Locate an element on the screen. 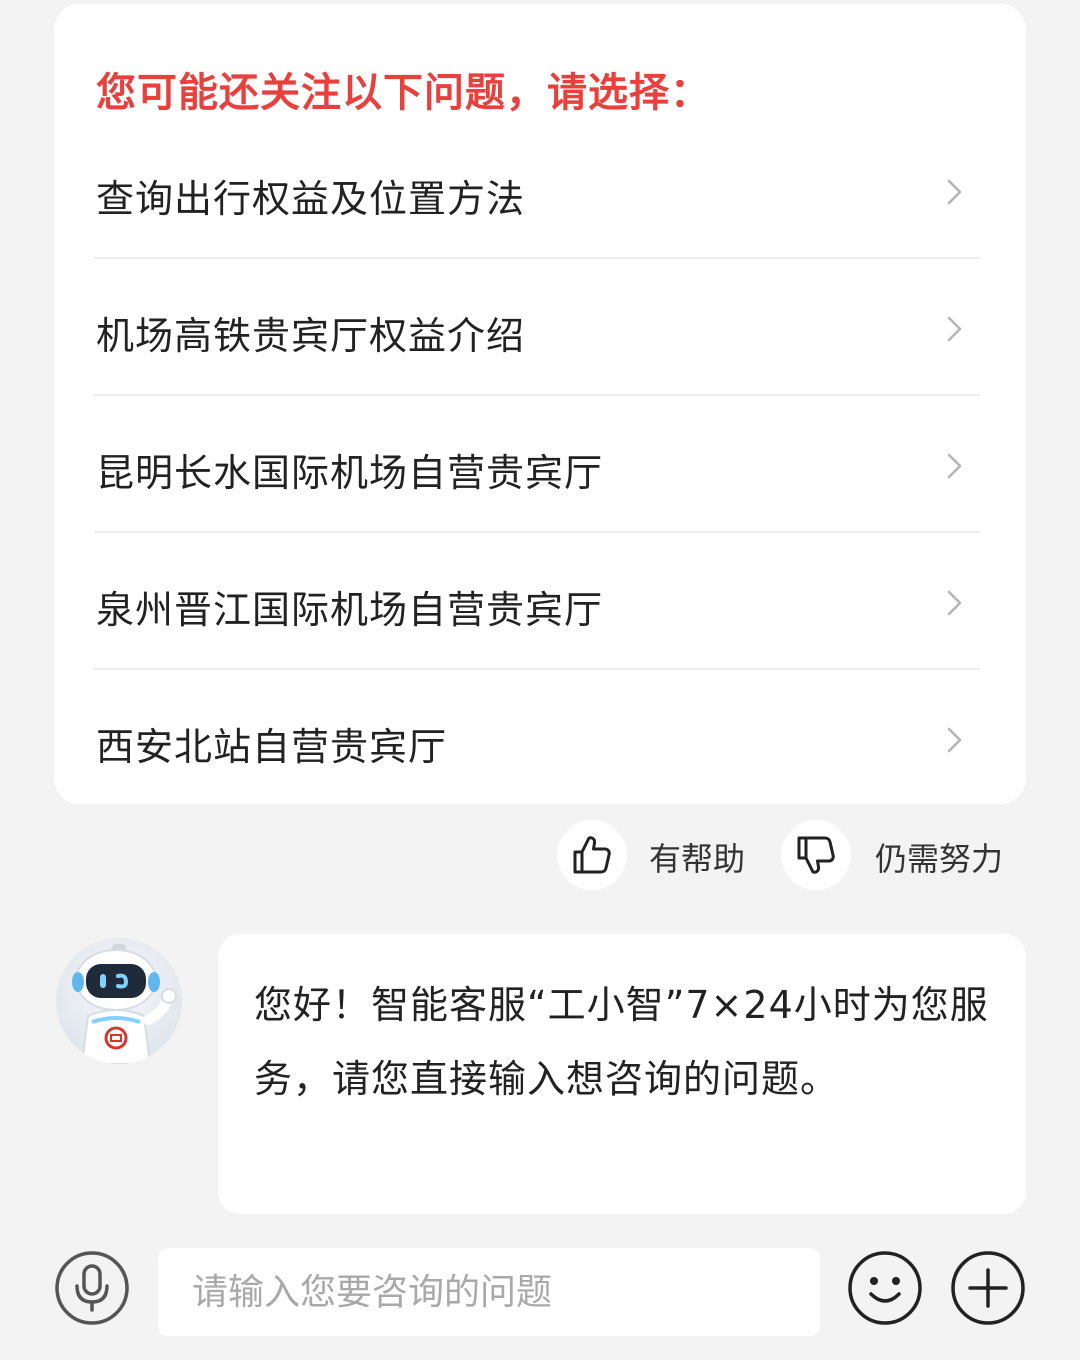 The width and height of the screenshot is (1080, 1360). thumbs-up-button is located at coordinates (592, 855).